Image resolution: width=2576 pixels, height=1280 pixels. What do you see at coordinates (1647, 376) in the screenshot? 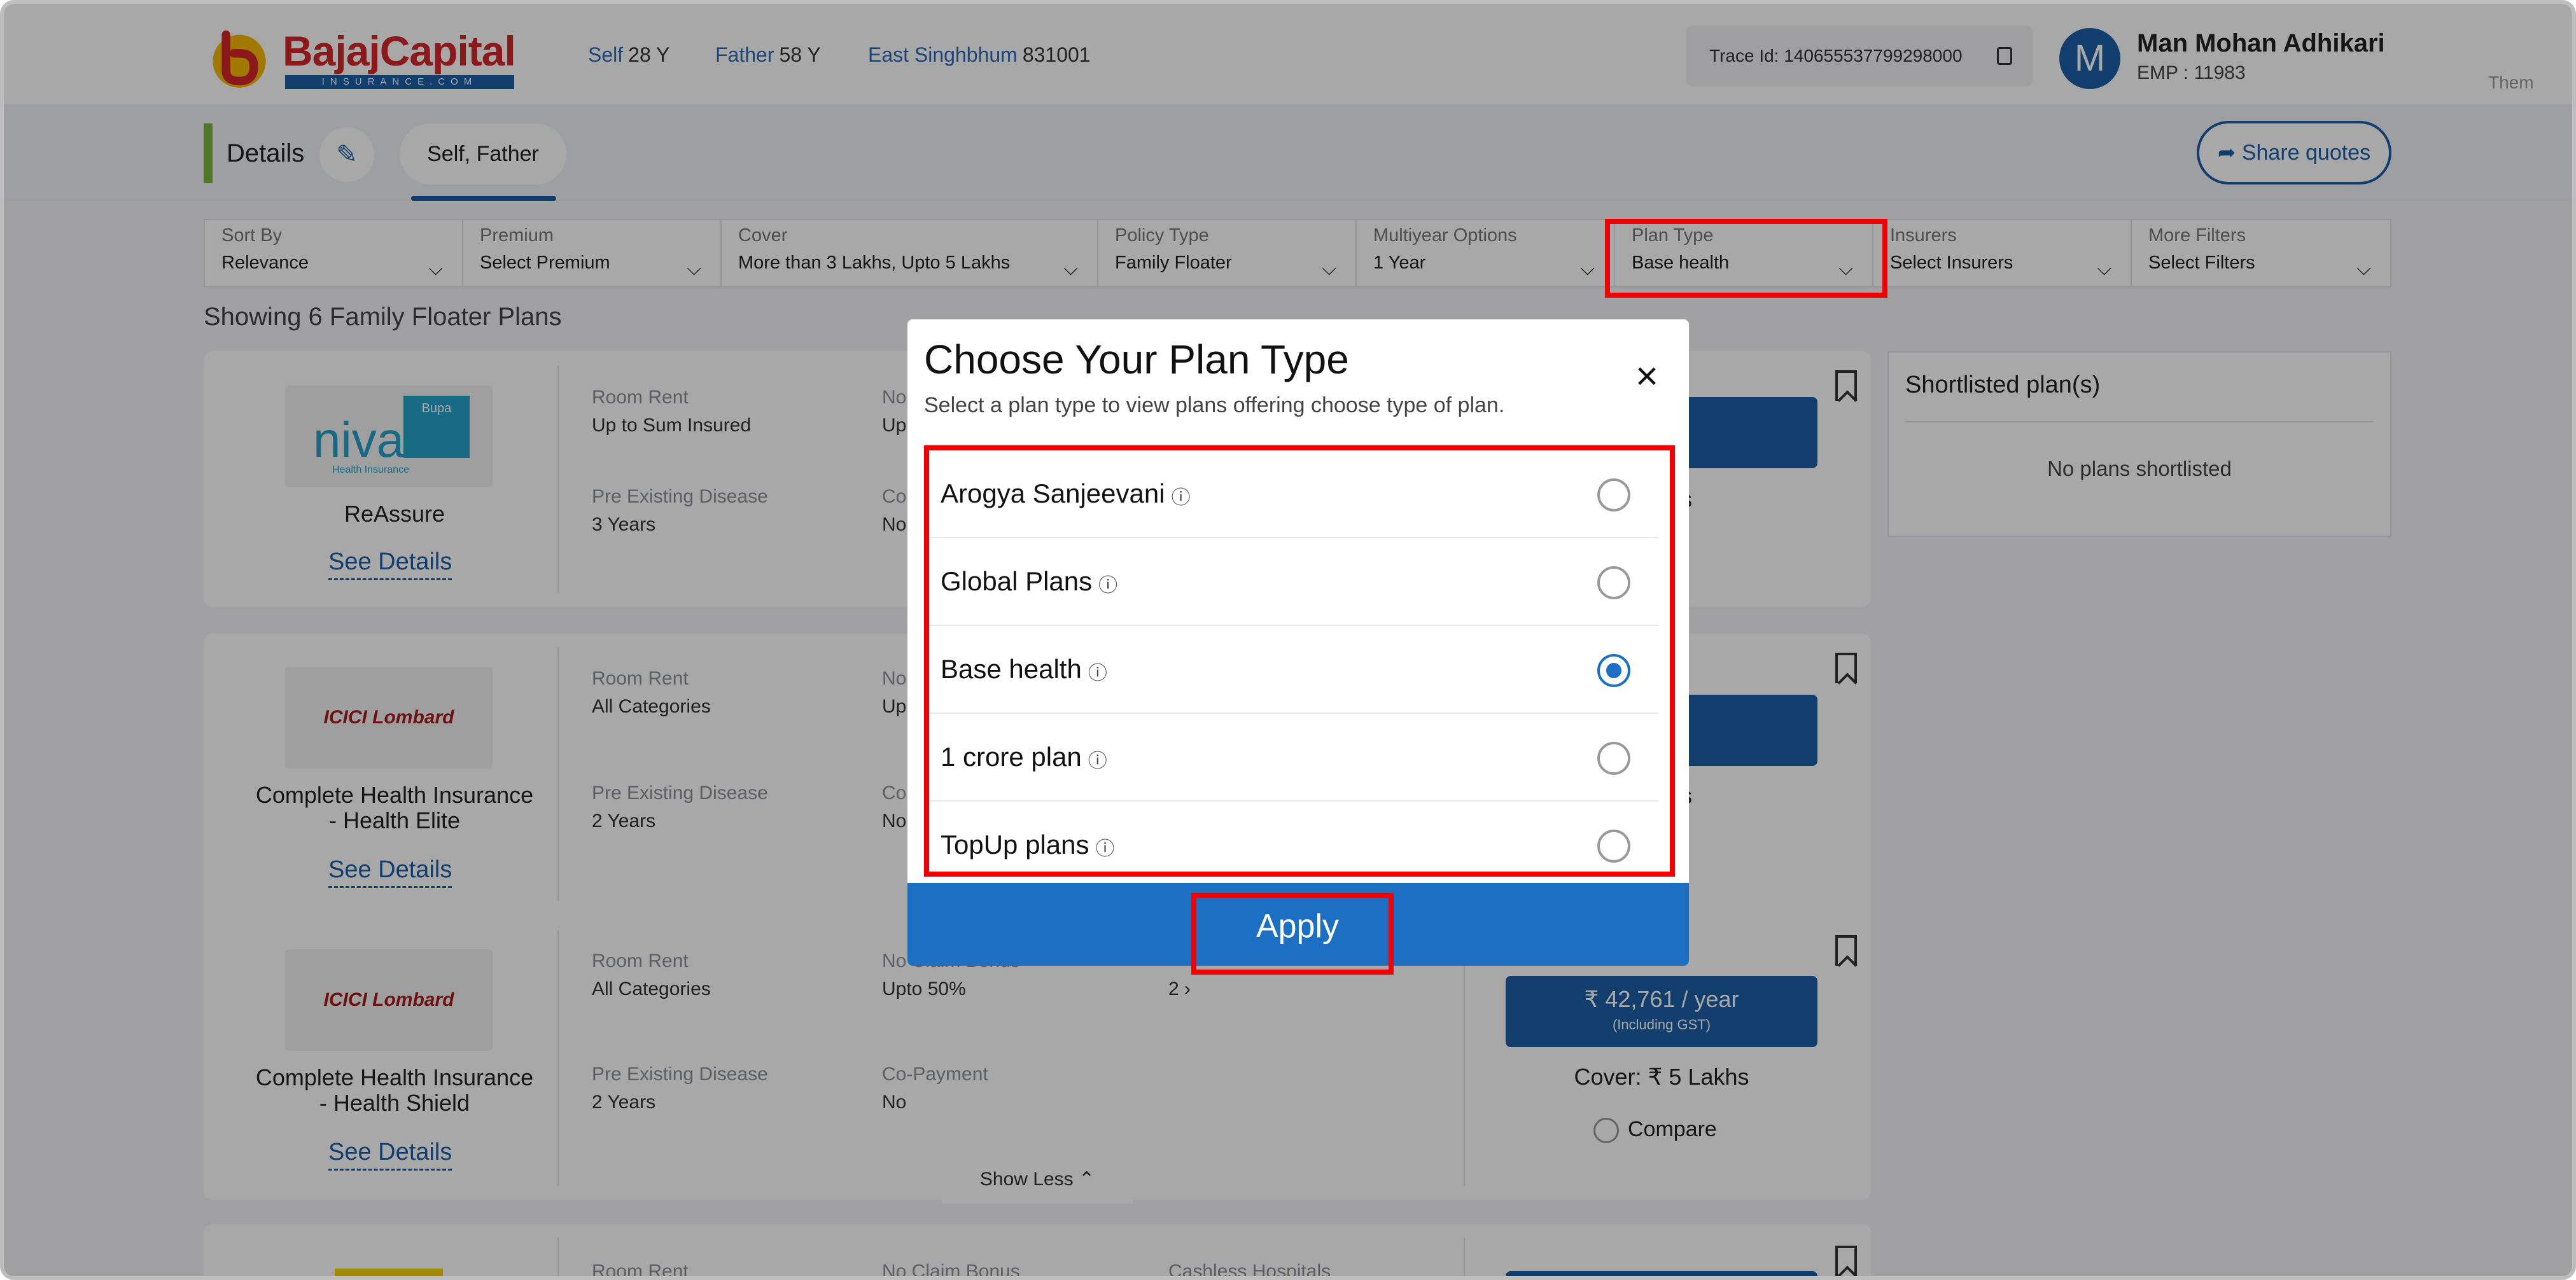
I see `close-icon: ×` at bounding box center [1647, 376].